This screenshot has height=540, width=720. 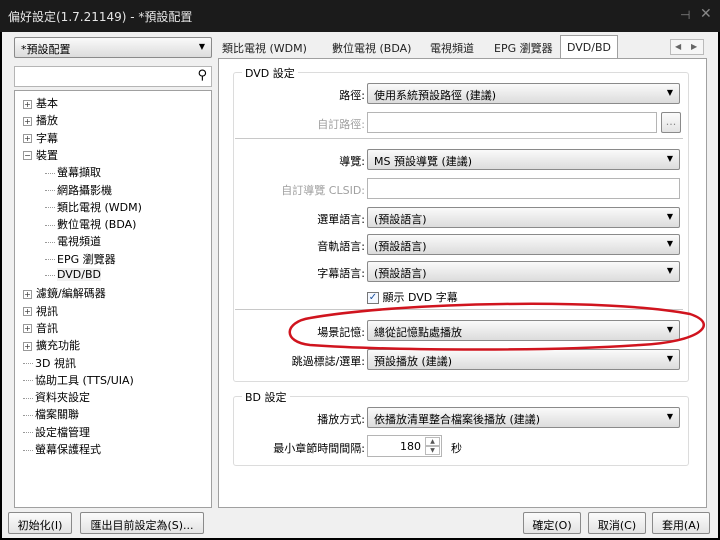 I want to click on tree-item-label: 裝置, so click(x=47, y=155).